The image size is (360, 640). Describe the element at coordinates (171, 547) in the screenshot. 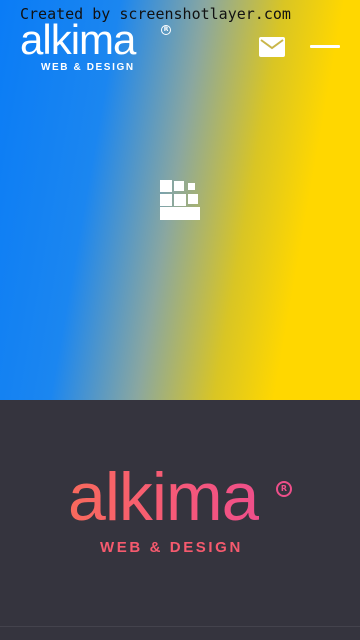

I see `footer-logo-tagline: WEB & DESIGN` at that location.